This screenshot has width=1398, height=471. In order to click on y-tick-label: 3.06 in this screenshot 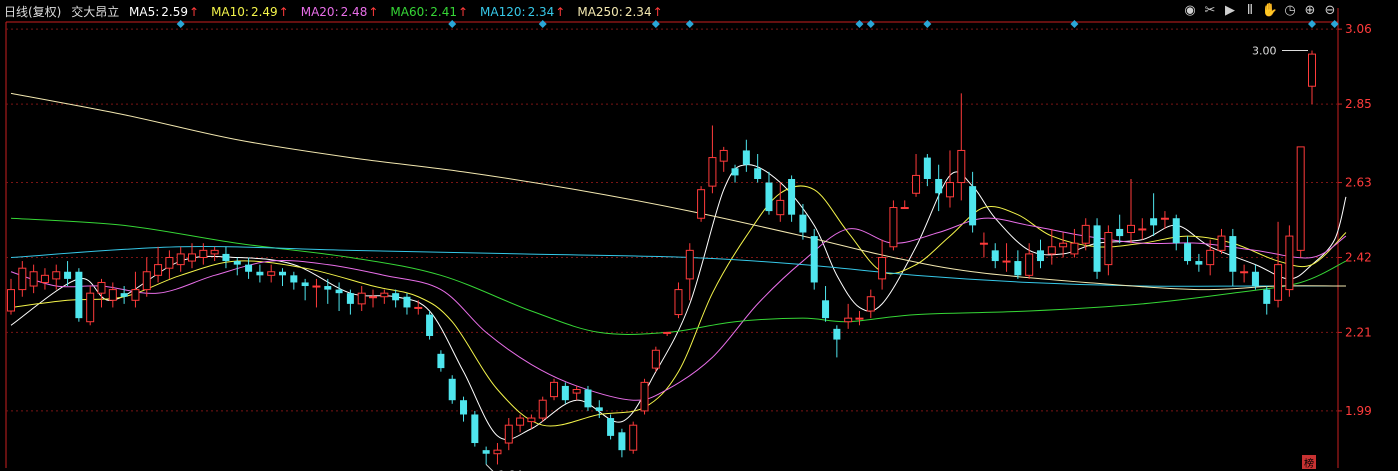, I will do `click(1358, 29)`.